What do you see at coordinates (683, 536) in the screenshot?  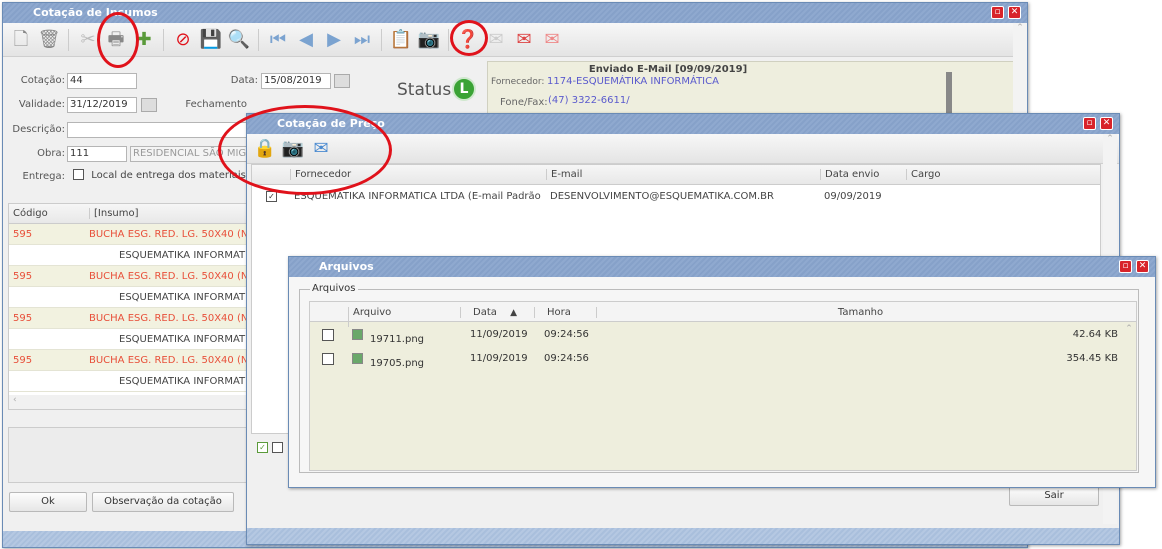 I see `preco-statusbar` at bounding box center [683, 536].